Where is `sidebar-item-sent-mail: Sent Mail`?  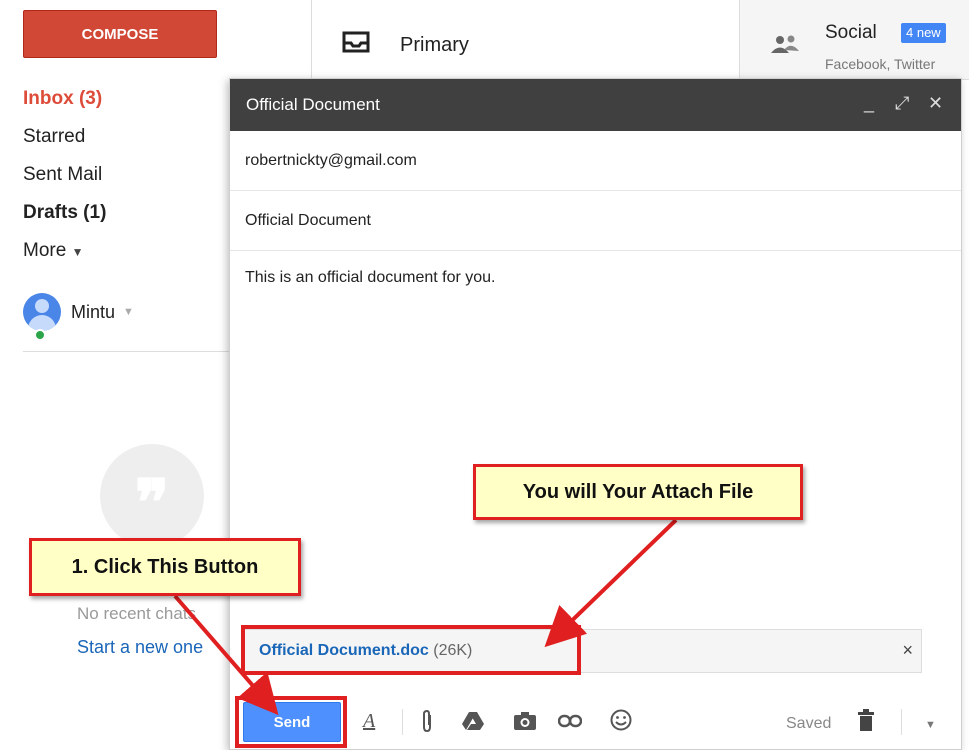
sidebar-item-sent-mail: Sent Mail is located at coordinates (128, 175).